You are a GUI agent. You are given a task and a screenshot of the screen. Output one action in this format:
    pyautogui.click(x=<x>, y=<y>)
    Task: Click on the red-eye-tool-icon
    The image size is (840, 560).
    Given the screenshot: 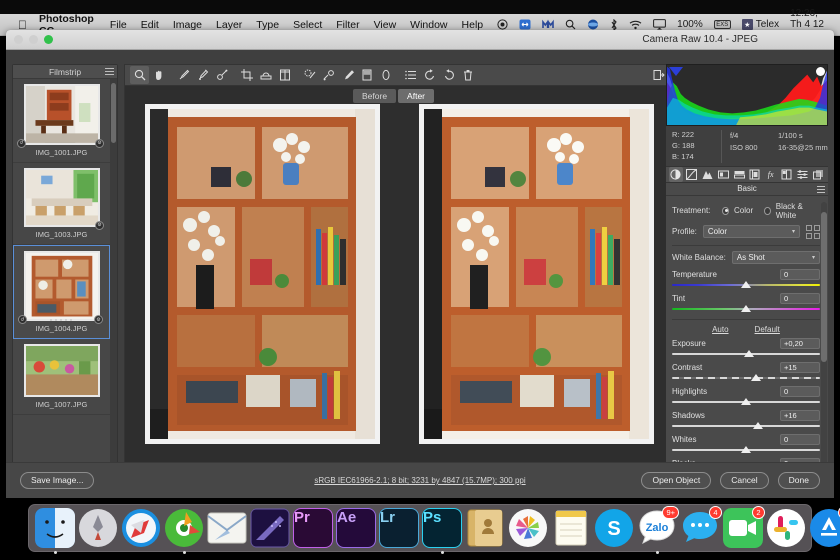 What is the action you would take?
    pyautogui.click(x=328, y=75)
    